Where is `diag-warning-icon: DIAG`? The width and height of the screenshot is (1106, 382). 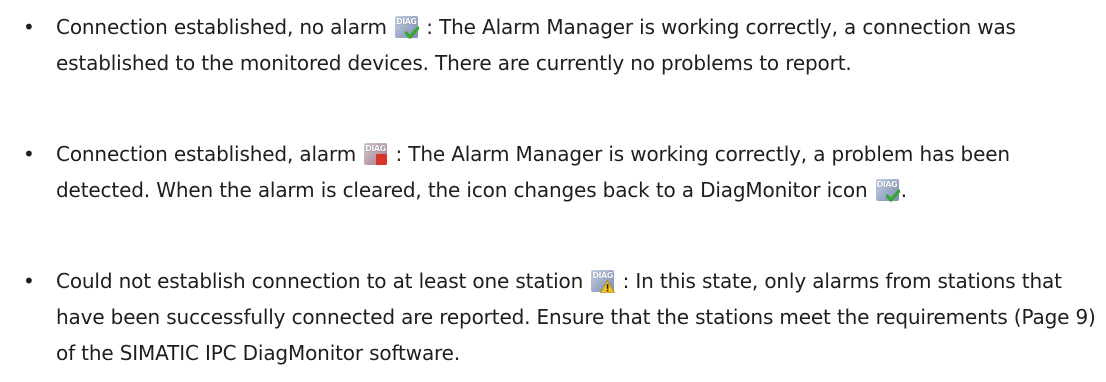 diag-warning-icon: DIAG is located at coordinates (603, 281).